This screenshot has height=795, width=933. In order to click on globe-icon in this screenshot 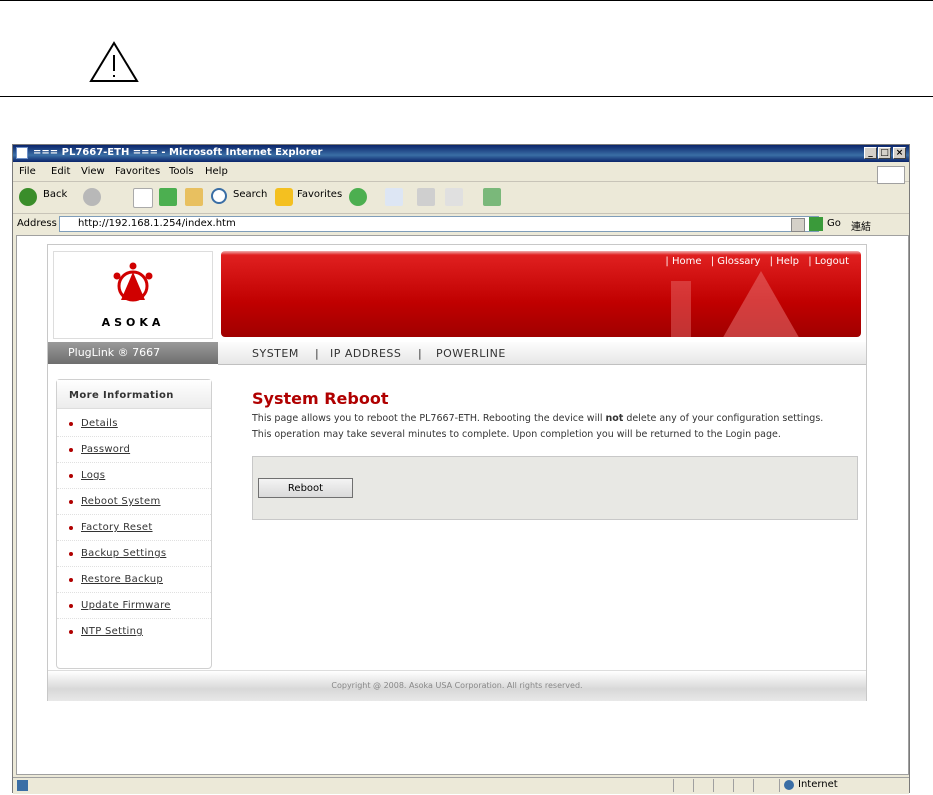, I will do `click(789, 785)`.